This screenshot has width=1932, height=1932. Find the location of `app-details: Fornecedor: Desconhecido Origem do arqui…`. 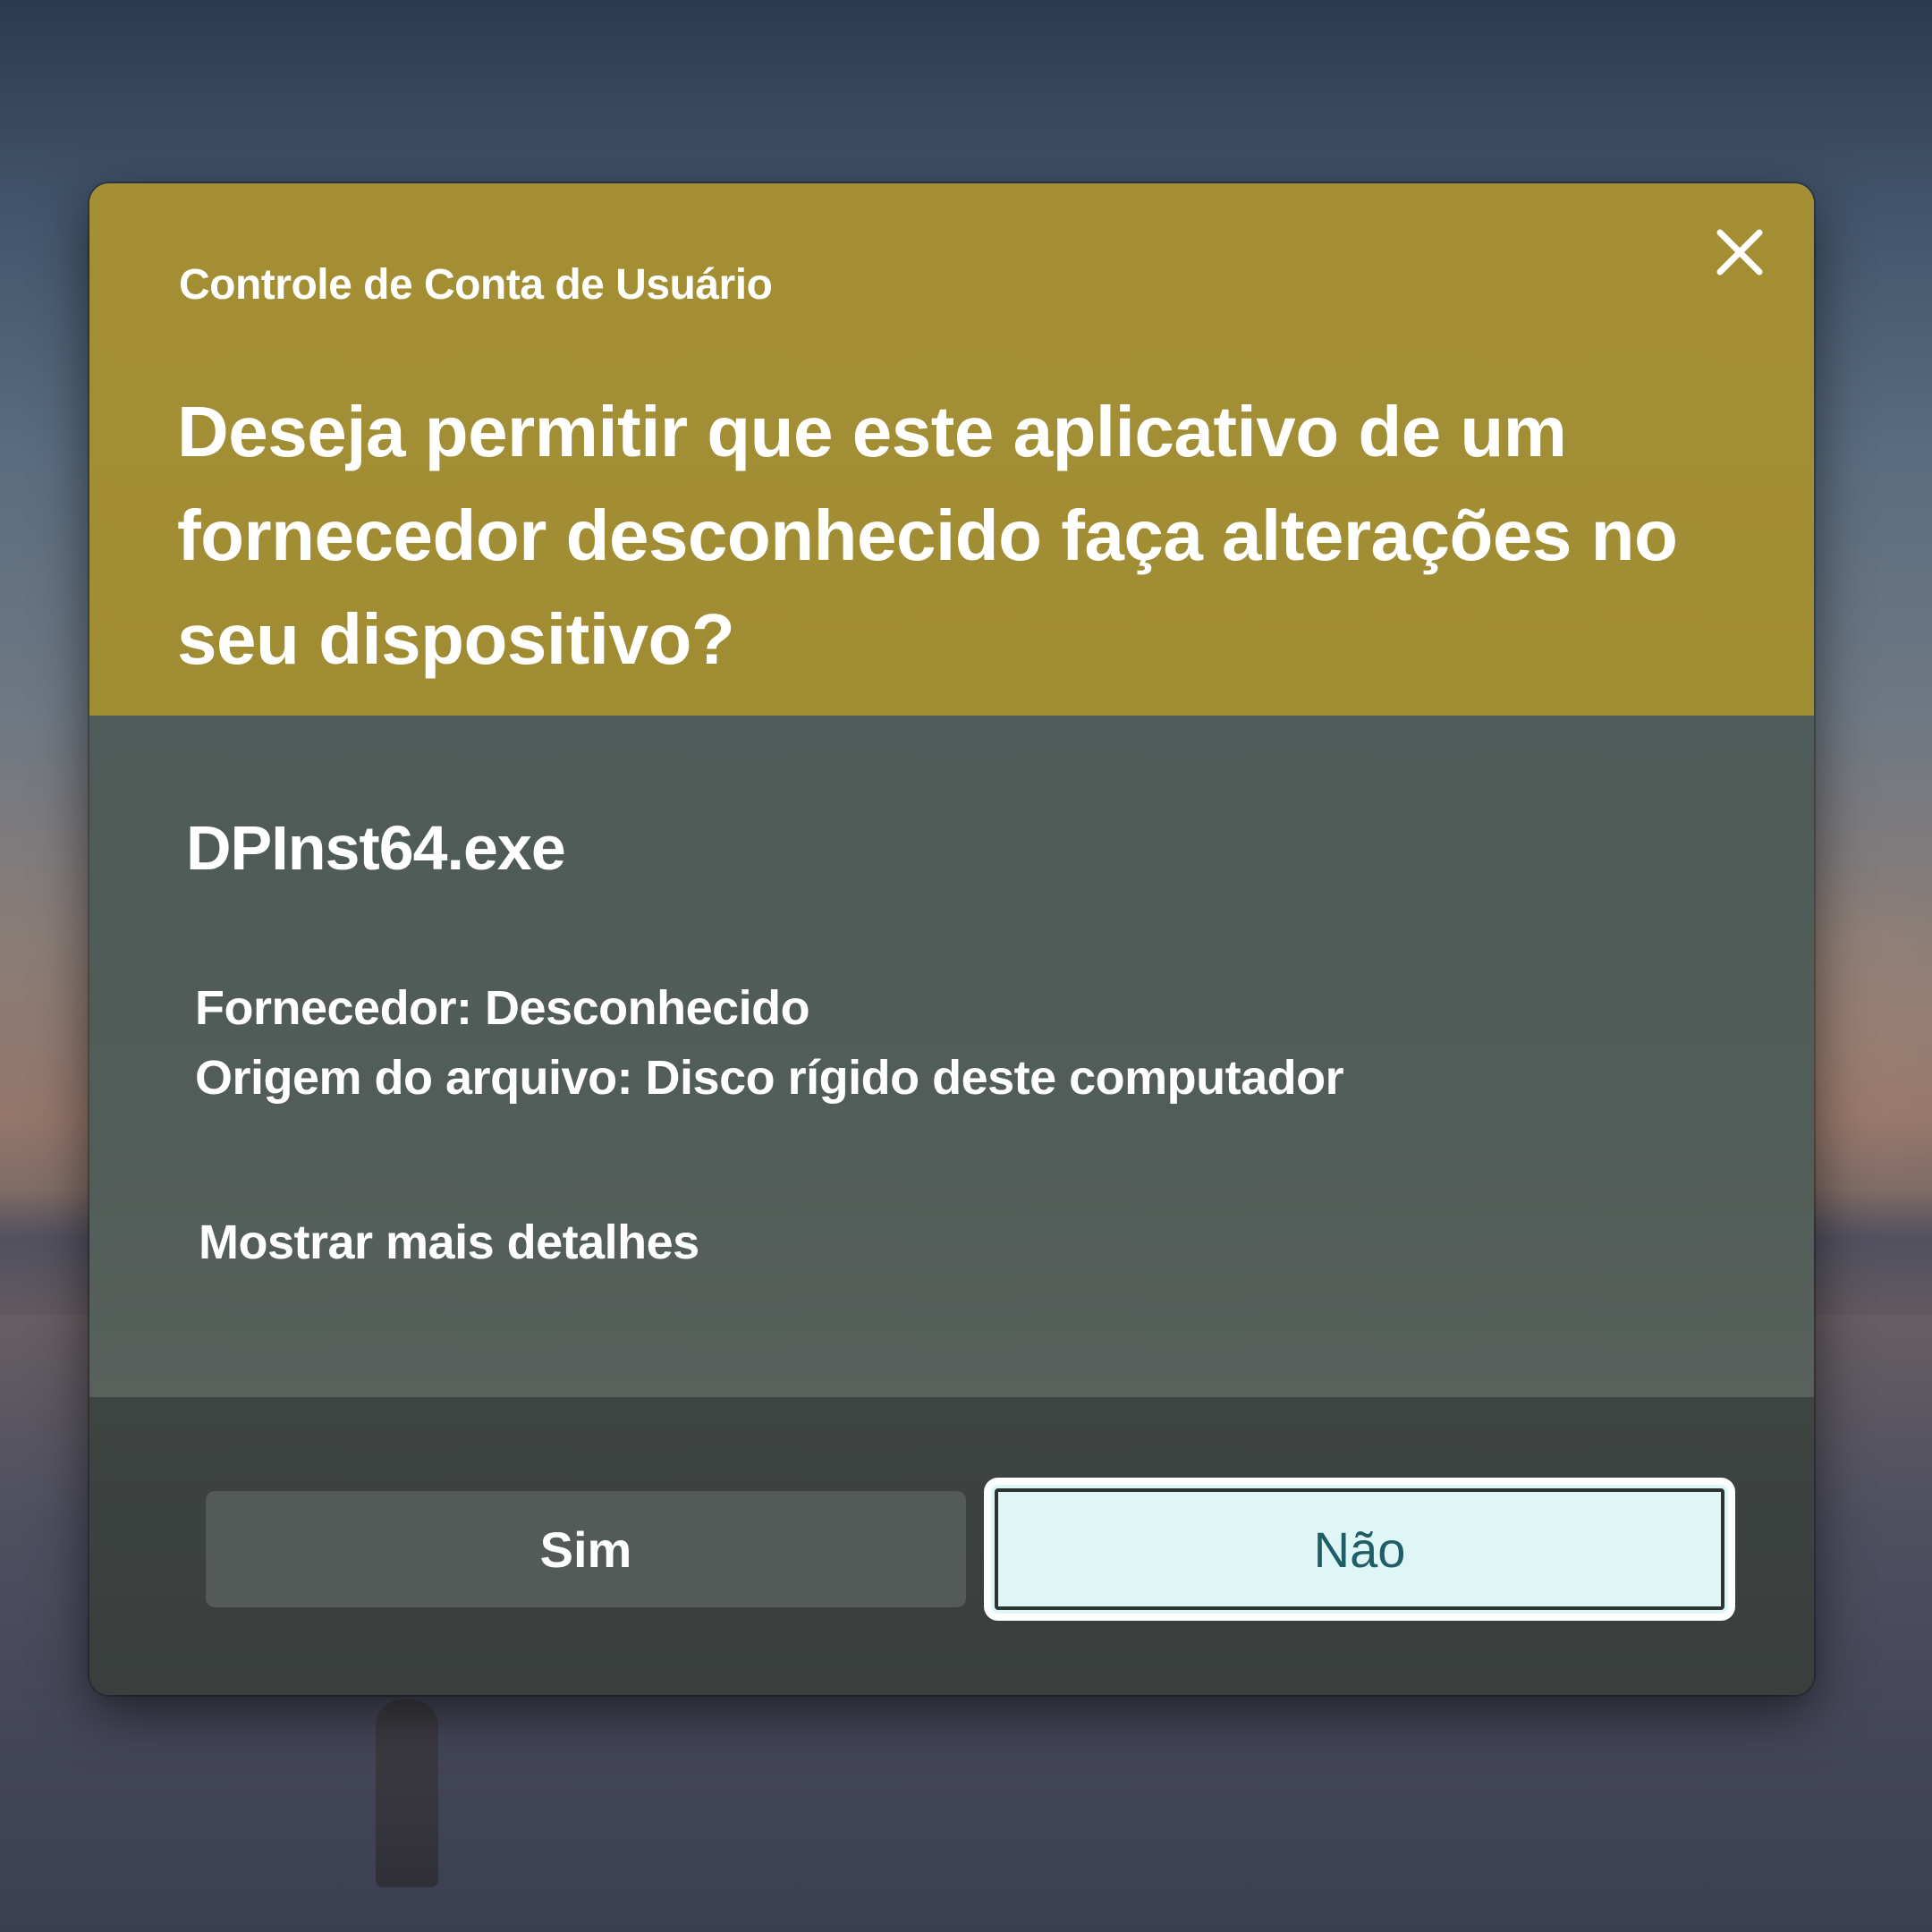

app-details: Fornecedor: Desconhecido Origem do arqui… is located at coordinates (769, 1043).